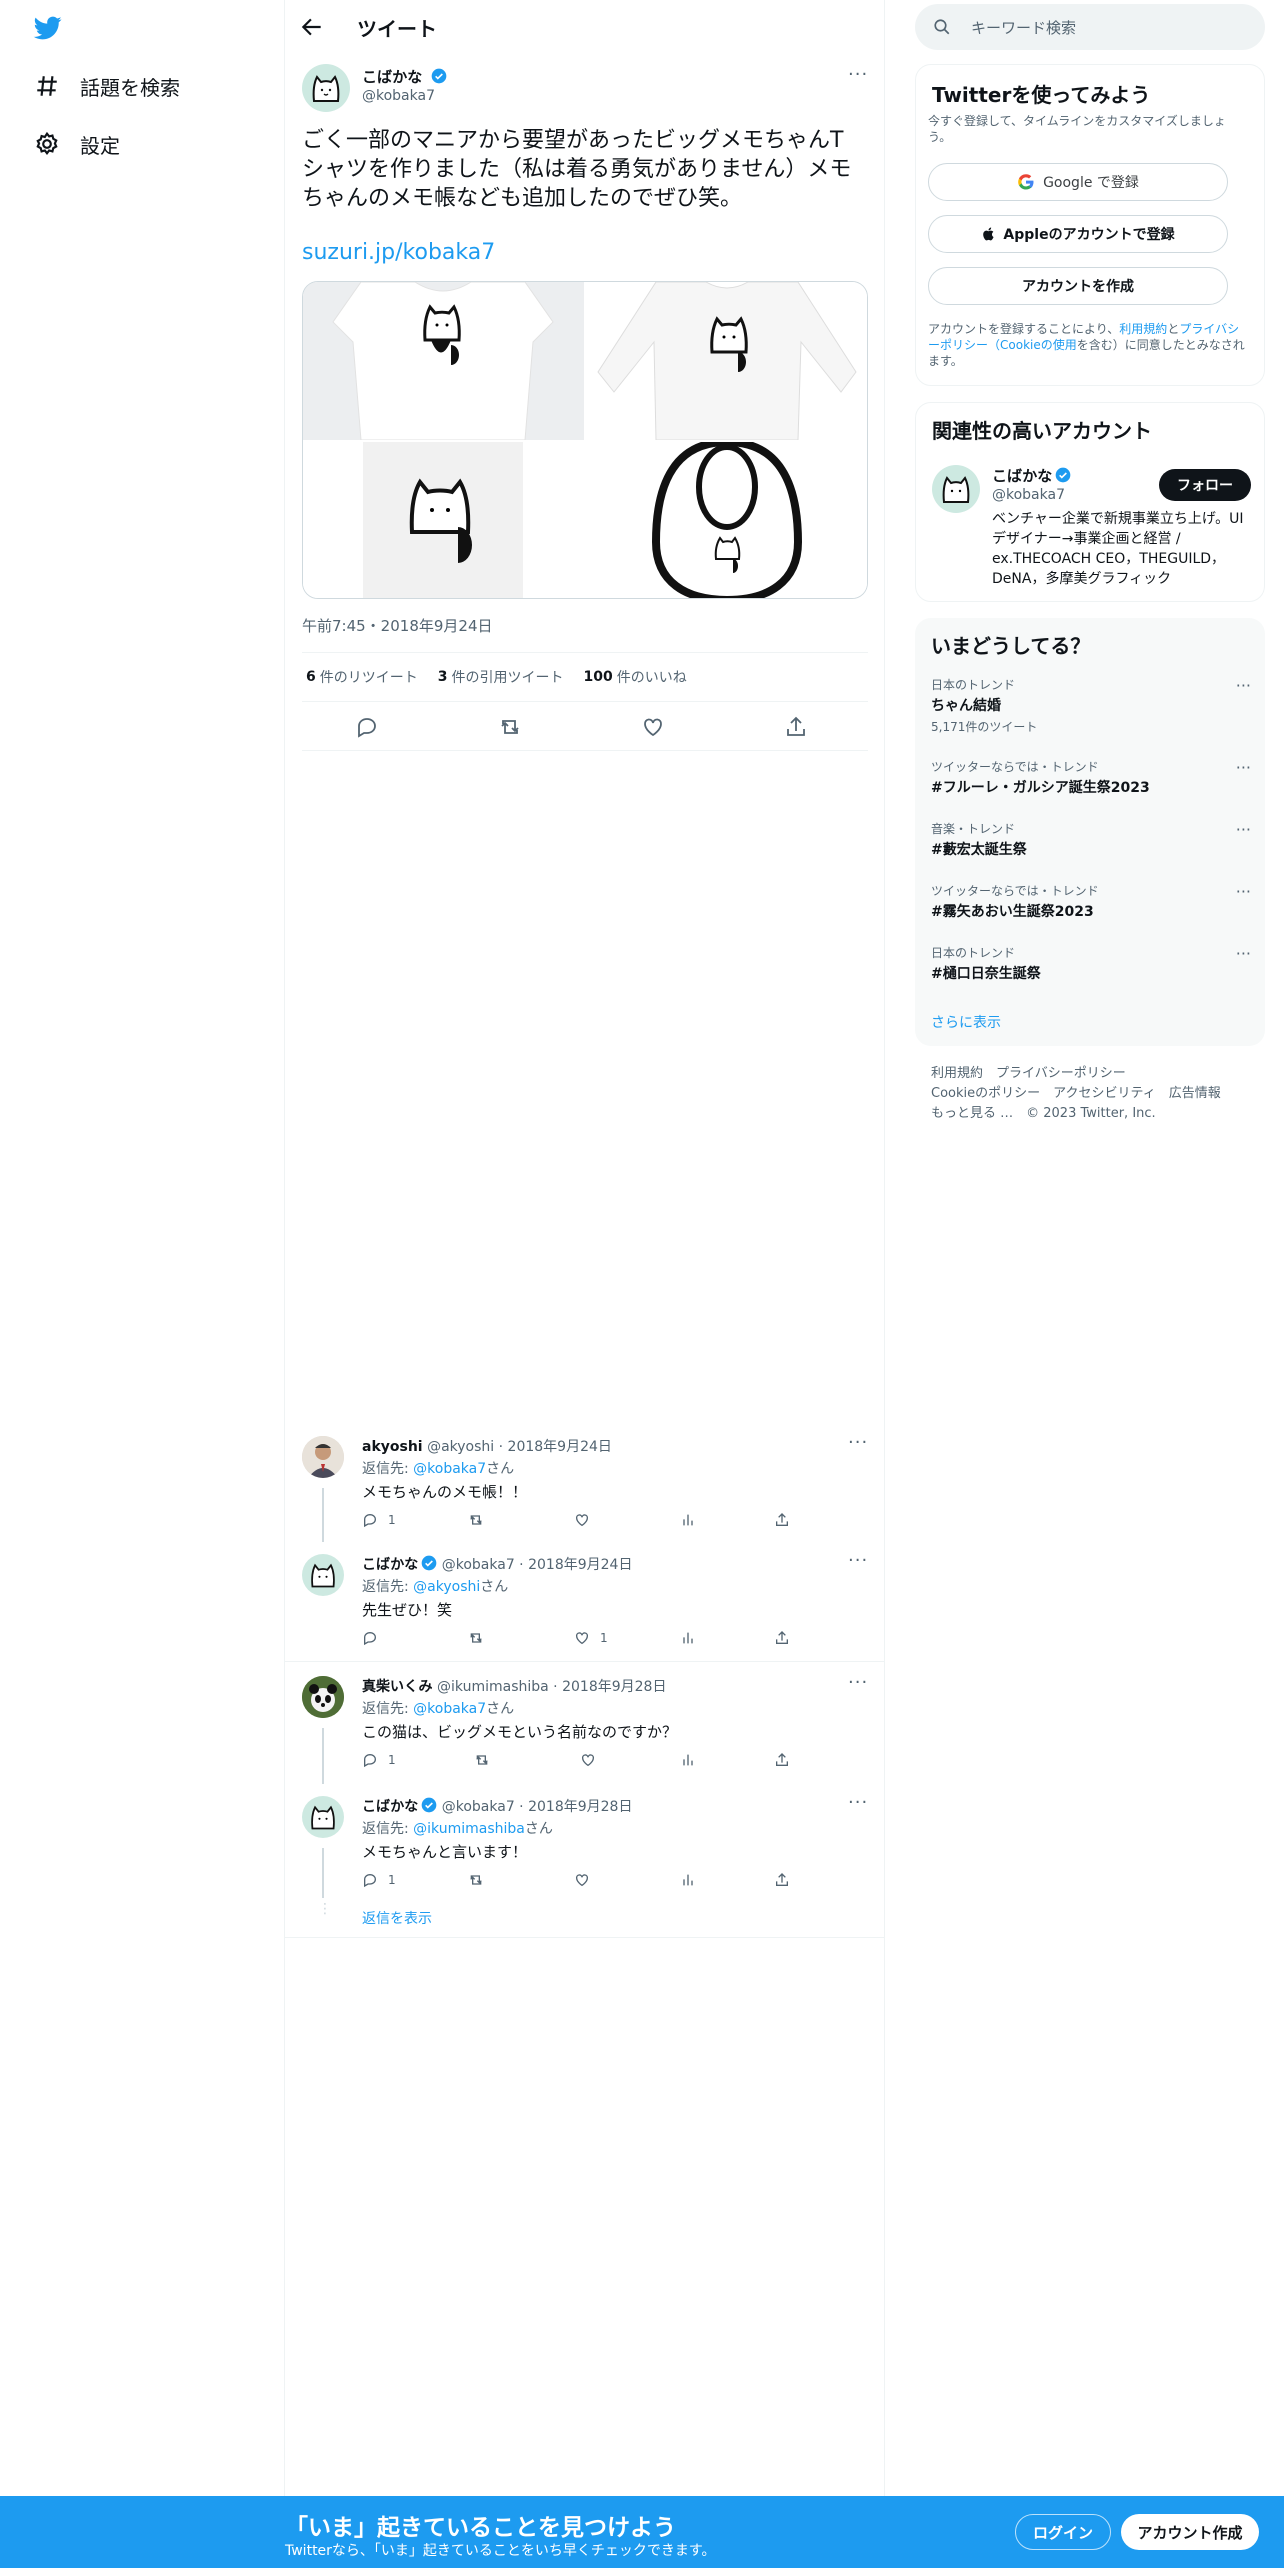 Image resolution: width=1284 pixels, height=2568 pixels. Describe the element at coordinates (493, 1687) in the screenshot. I see `reply-author-handle: @ikumimashiba` at that location.